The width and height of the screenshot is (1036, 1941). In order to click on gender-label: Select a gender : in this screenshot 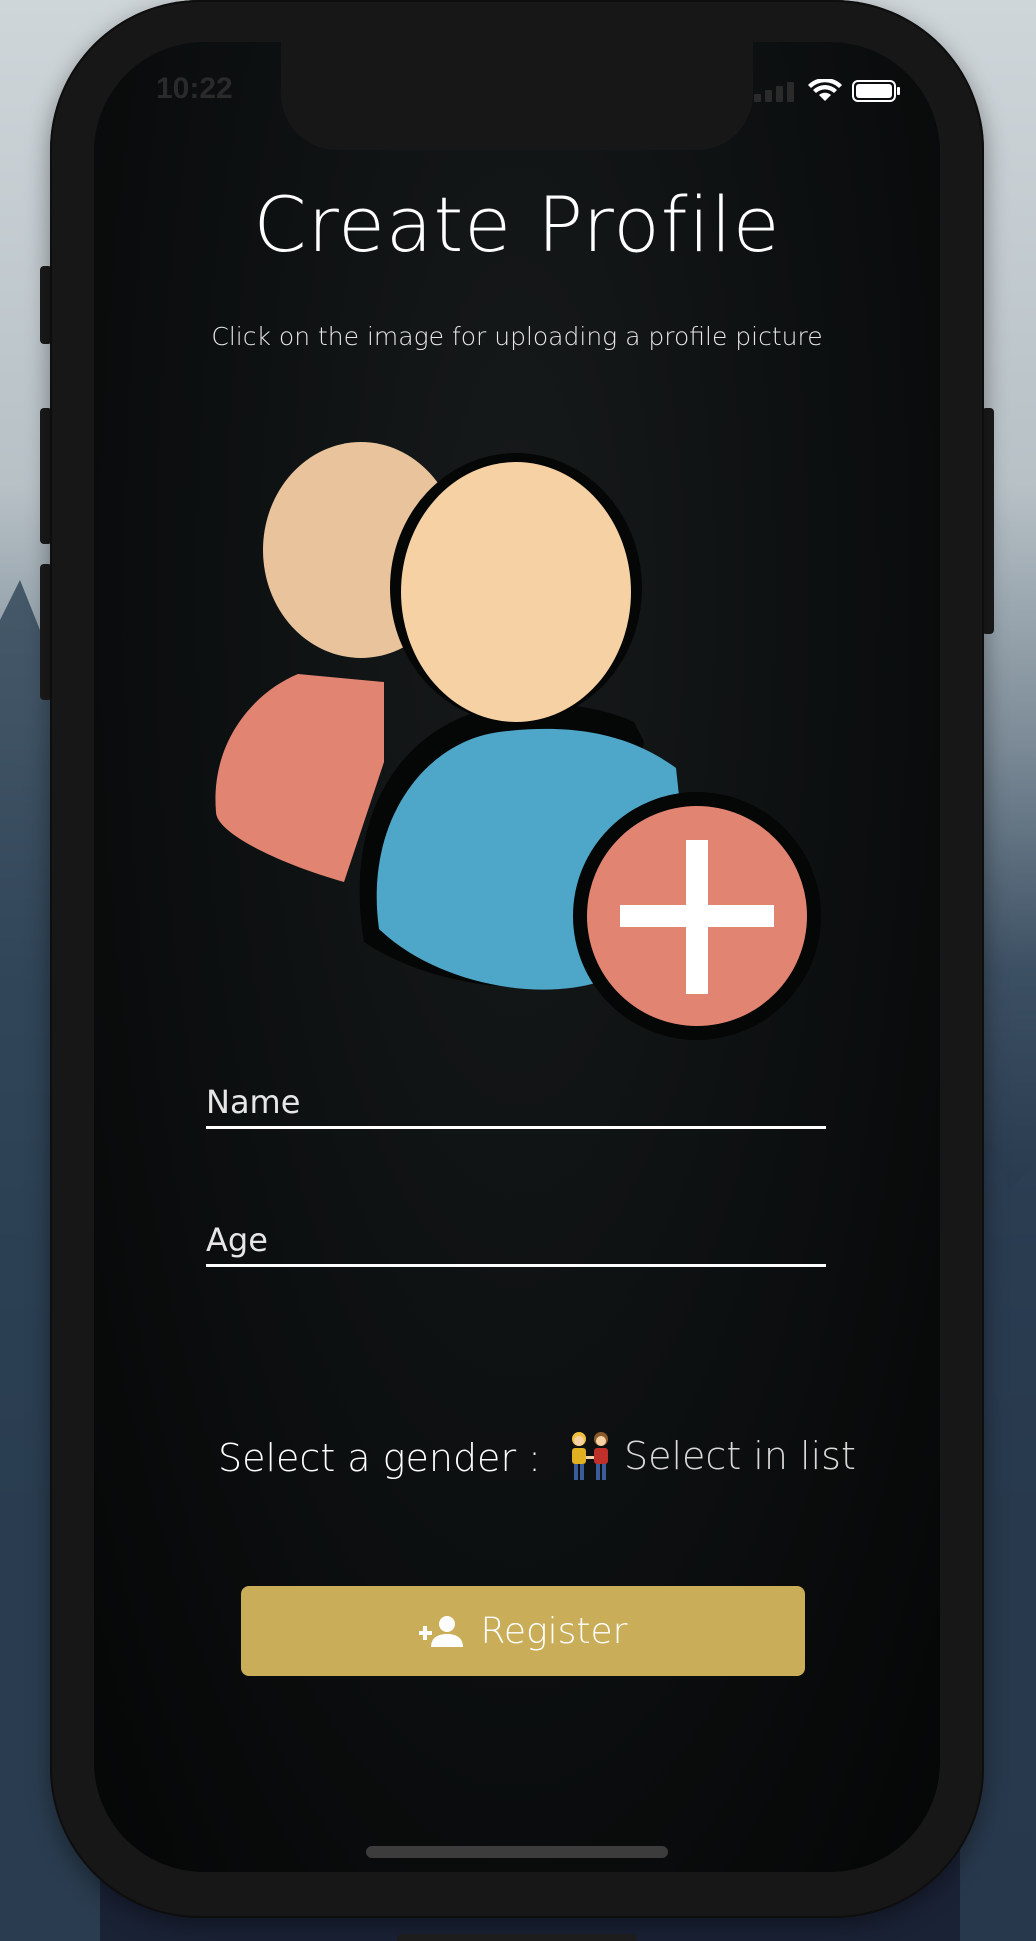, I will do `click(379, 1458)`.